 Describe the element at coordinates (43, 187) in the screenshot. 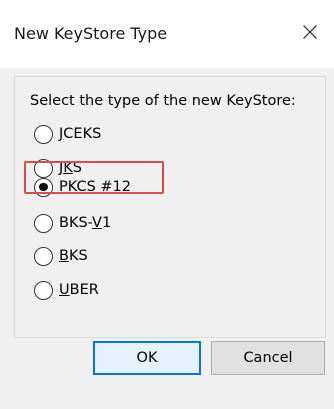

I see `radio-button-pkcs12` at that location.